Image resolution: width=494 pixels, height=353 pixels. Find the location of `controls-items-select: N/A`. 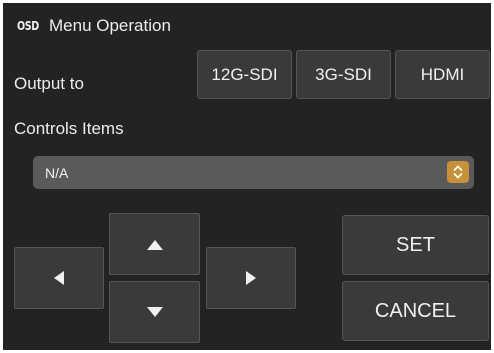

controls-items-select: N/A is located at coordinates (253, 172).